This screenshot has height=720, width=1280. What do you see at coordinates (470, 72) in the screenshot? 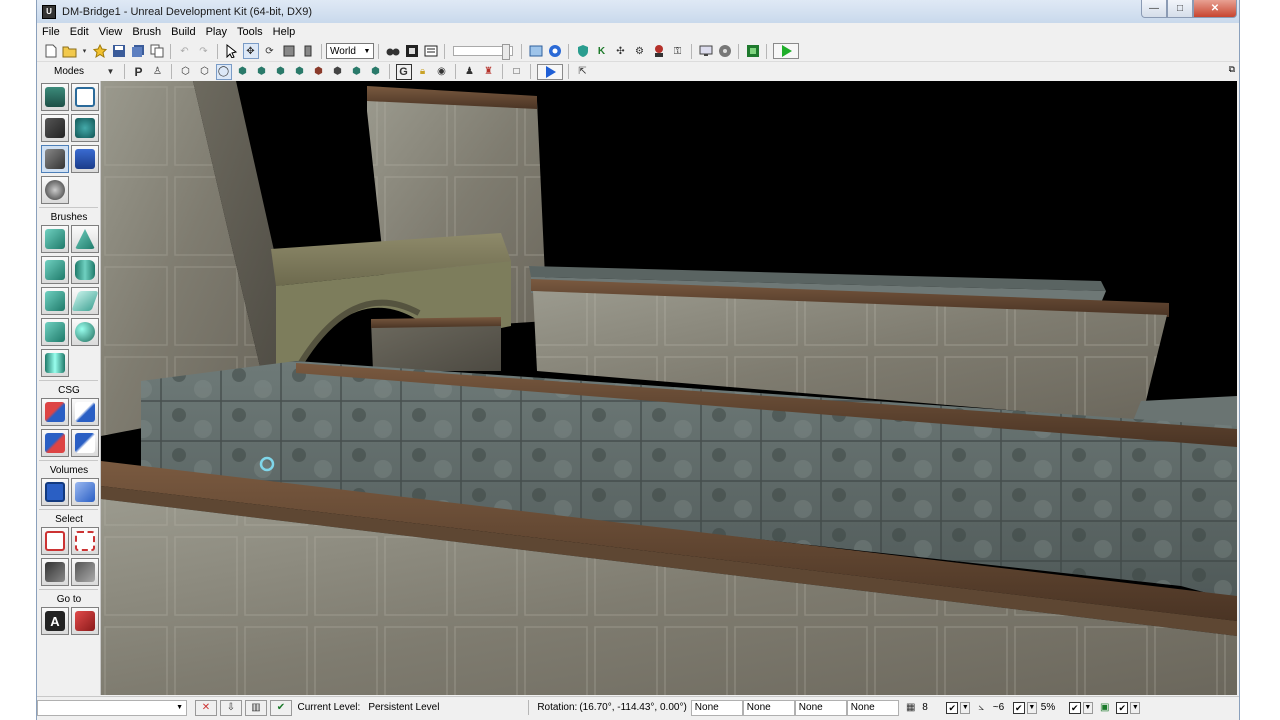
I see `cinematic-icon: ♟` at bounding box center [470, 72].